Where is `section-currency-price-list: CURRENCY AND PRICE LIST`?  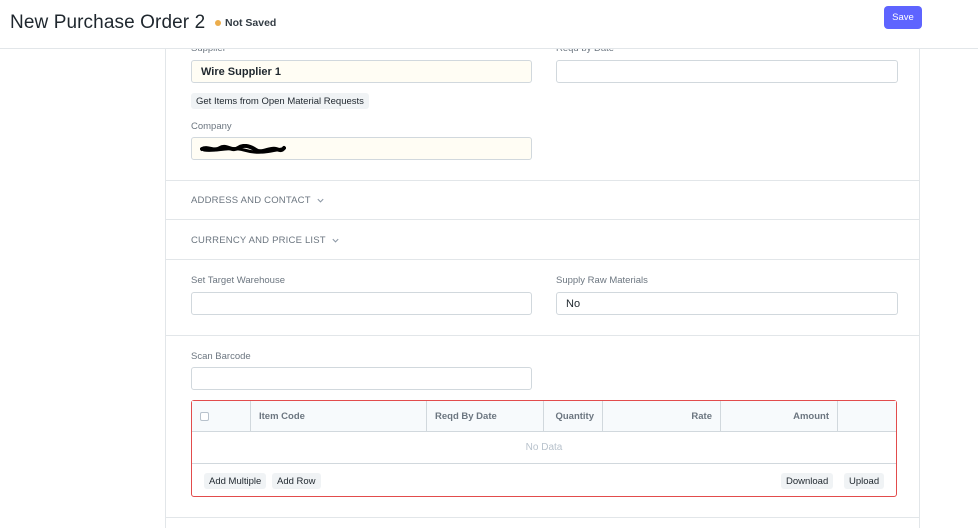
section-currency-price-list: CURRENCY AND PRICE LIST is located at coordinates (265, 240).